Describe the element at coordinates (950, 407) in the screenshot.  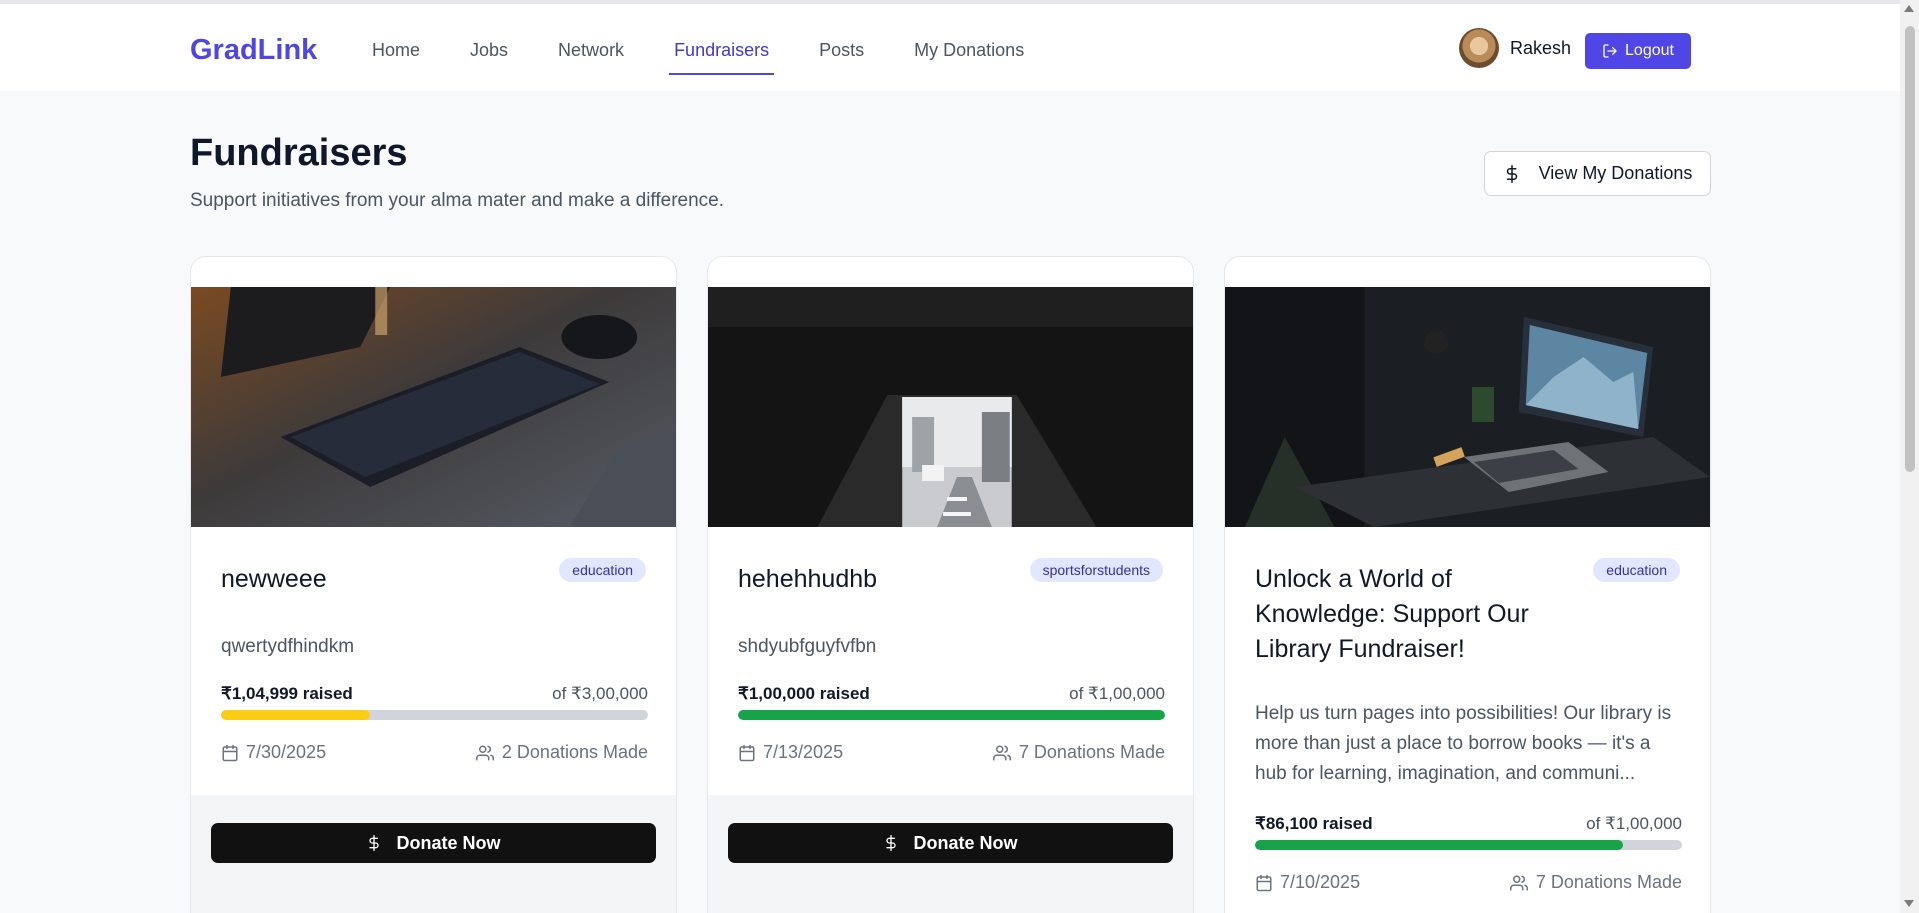
I see `fundraiser-image-tunnel` at that location.